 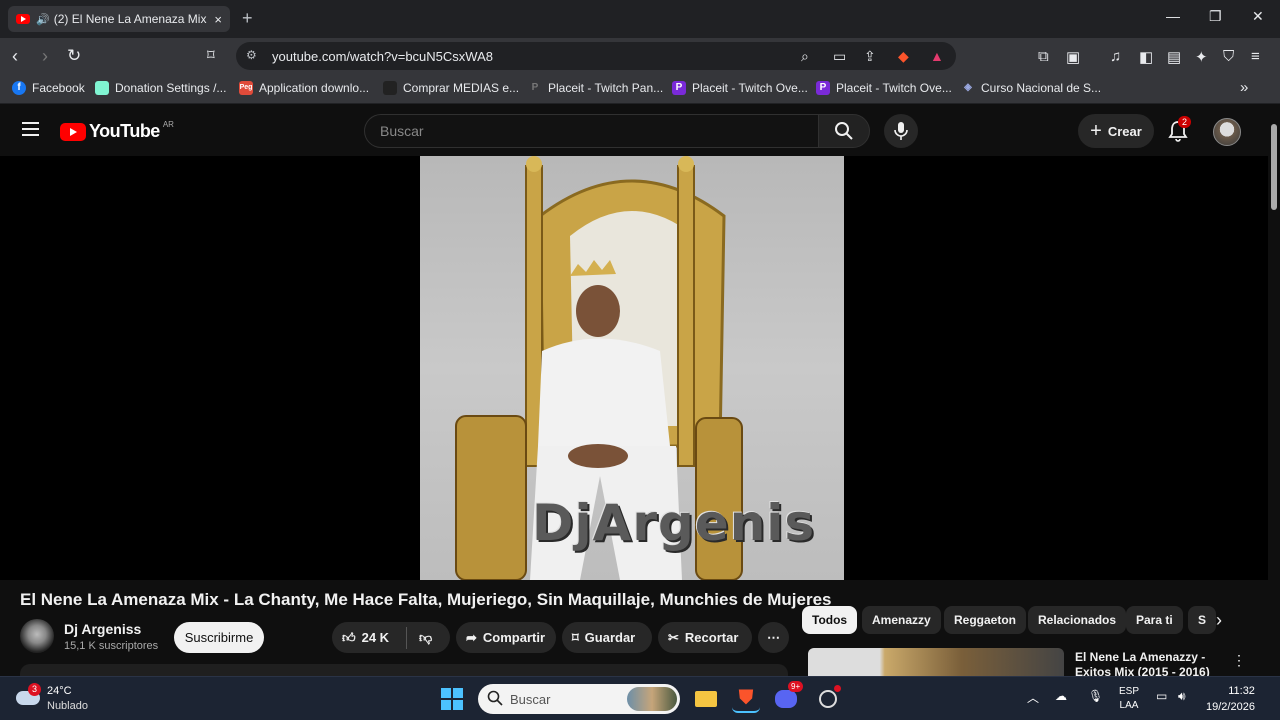 What do you see at coordinates (805, 56) in the screenshot?
I see `zoom-icon: ⌕` at bounding box center [805, 56].